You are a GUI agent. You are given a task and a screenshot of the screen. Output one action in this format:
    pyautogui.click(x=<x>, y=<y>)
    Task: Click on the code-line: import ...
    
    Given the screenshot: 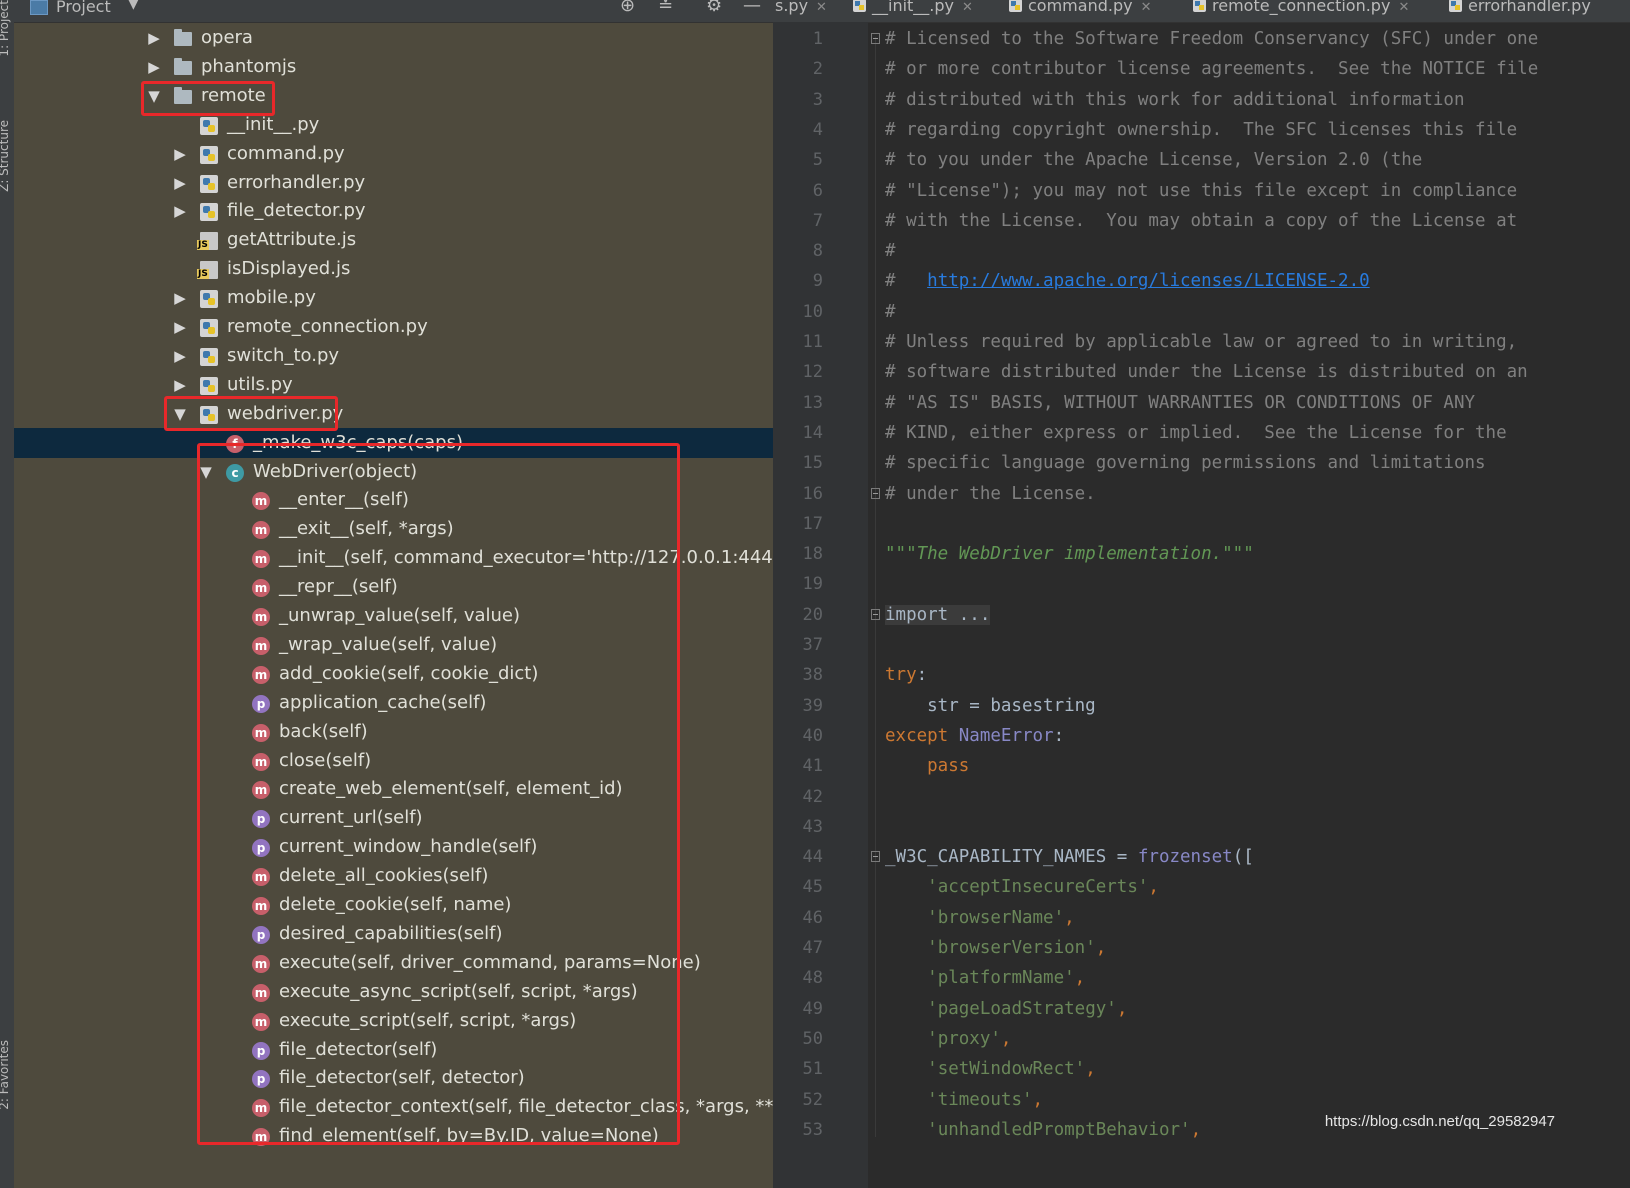 What is the action you would take?
    pyautogui.click(x=938, y=615)
    